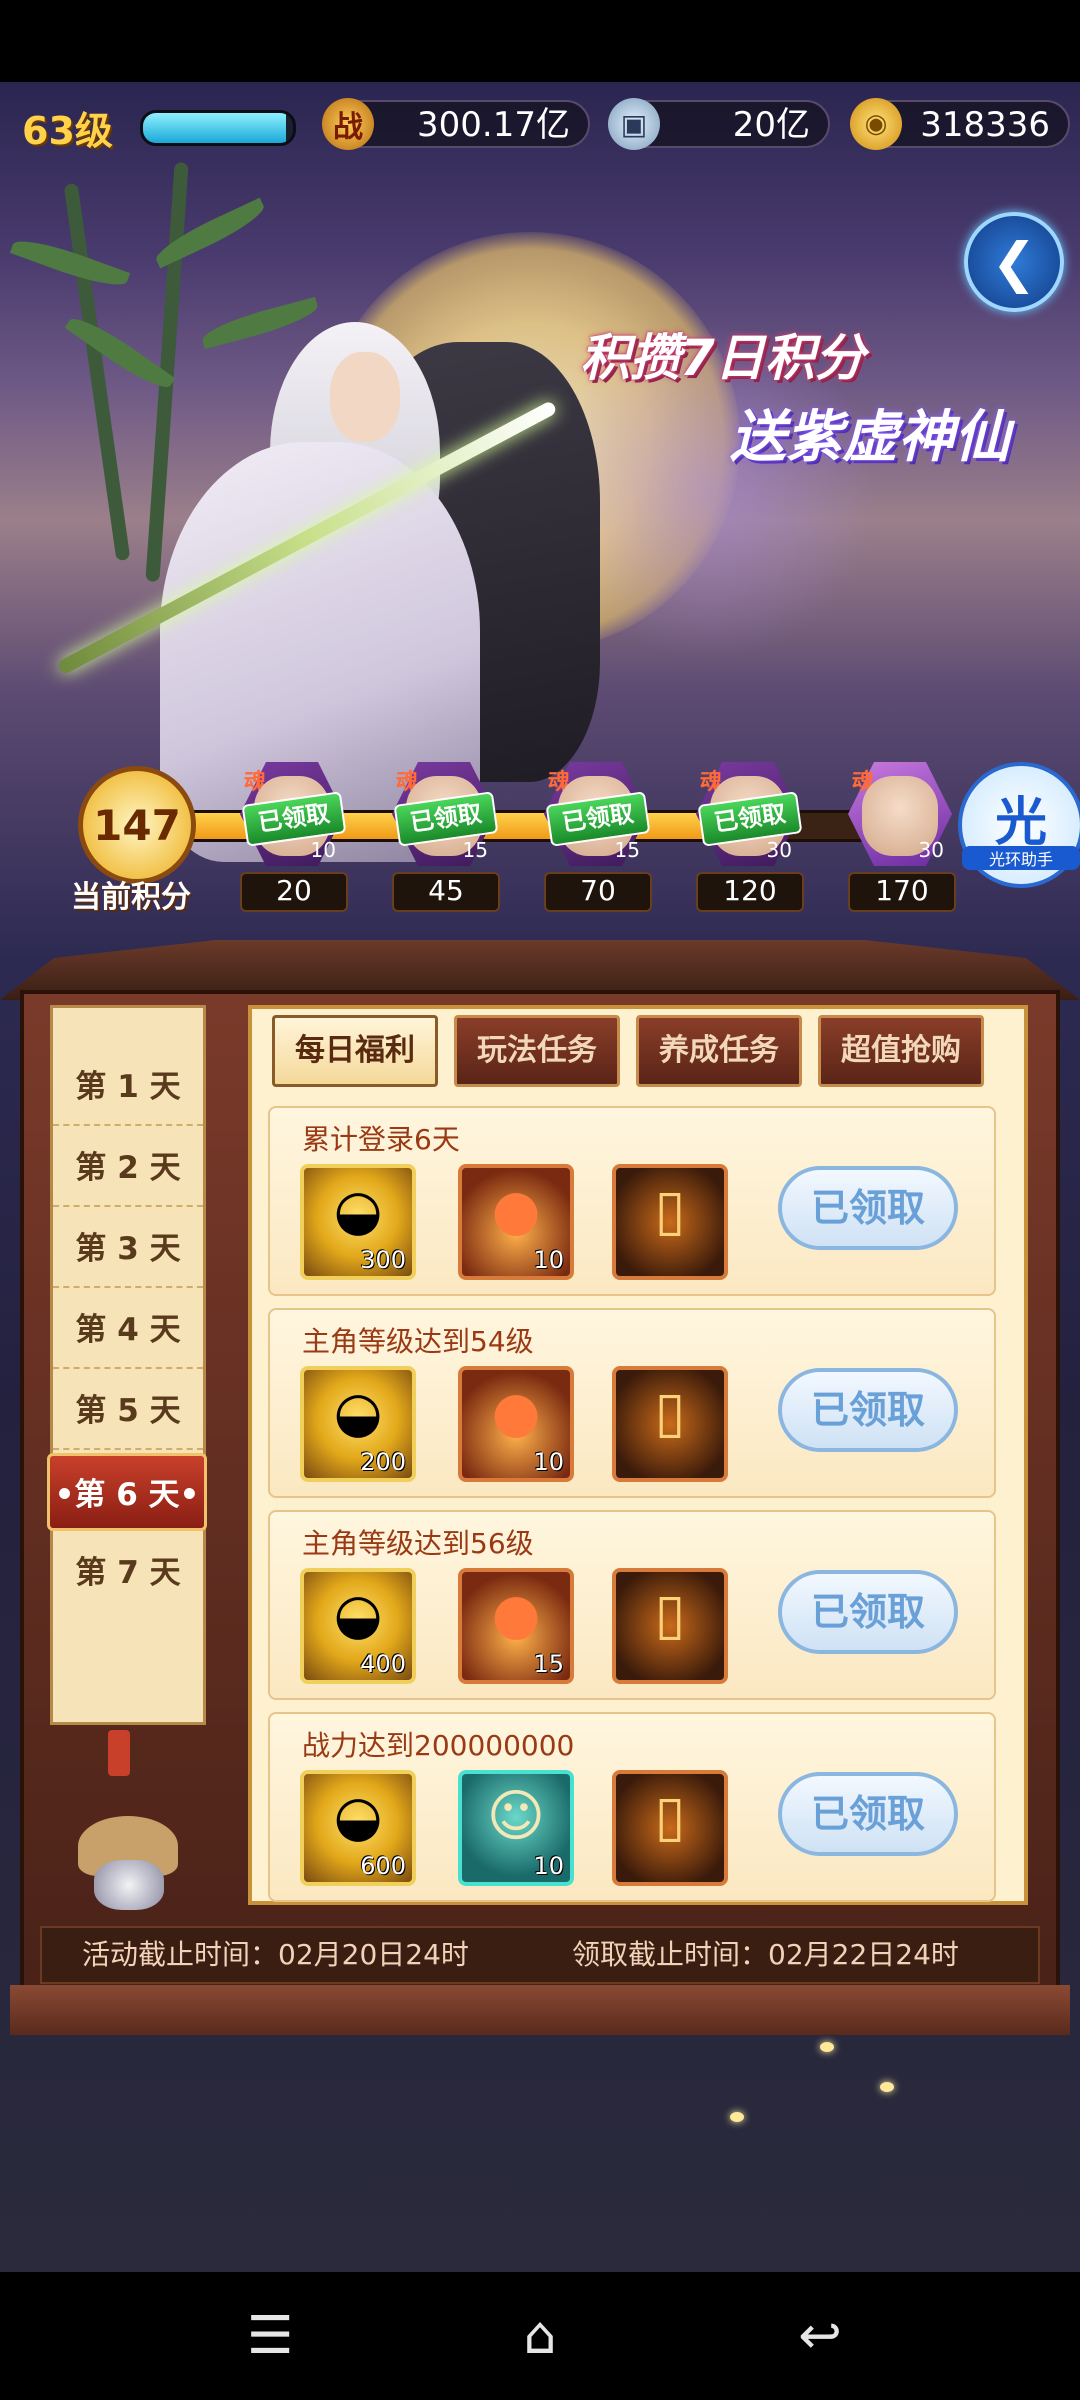 Image resolution: width=1080 pixels, height=2400 pixels. I want to click on tassel-icon, so click(119, 1753).